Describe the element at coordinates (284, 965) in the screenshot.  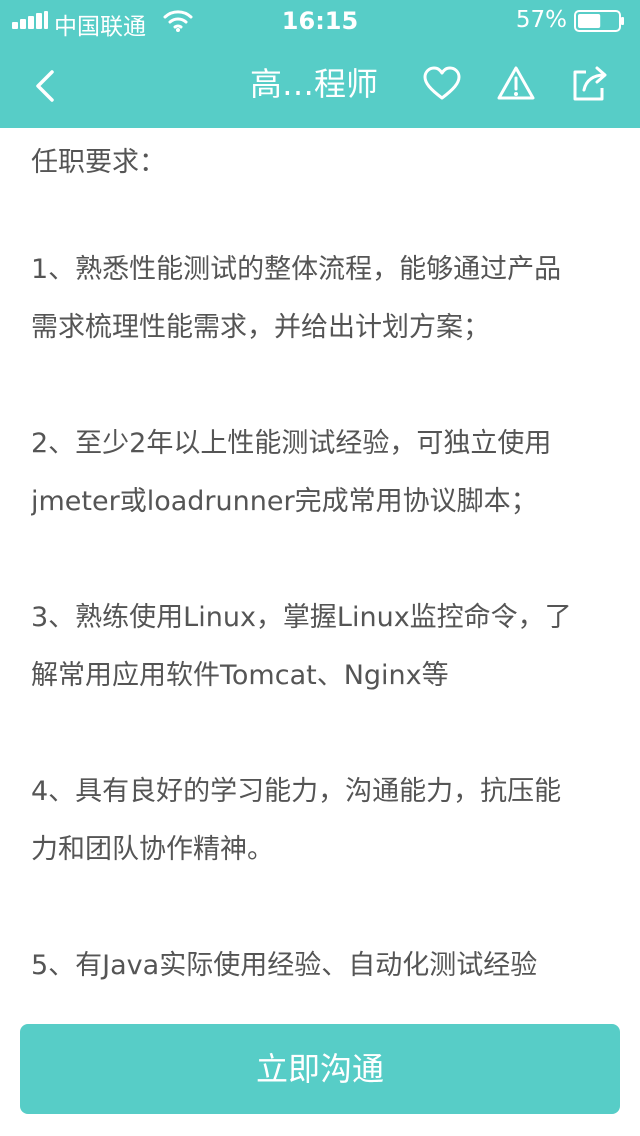
I see `requirement-item: 5、有Java实际使用经验、自动化测试经验` at that location.